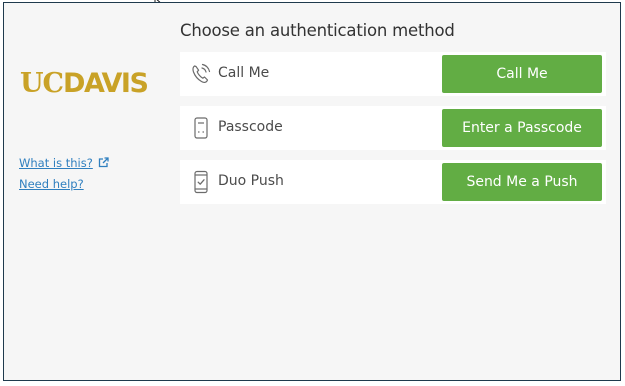  What do you see at coordinates (393, 128) in the screenshot?
I see `method-row-passcode: Passcode Enter a Passcode` at bounding box center [393, 128].